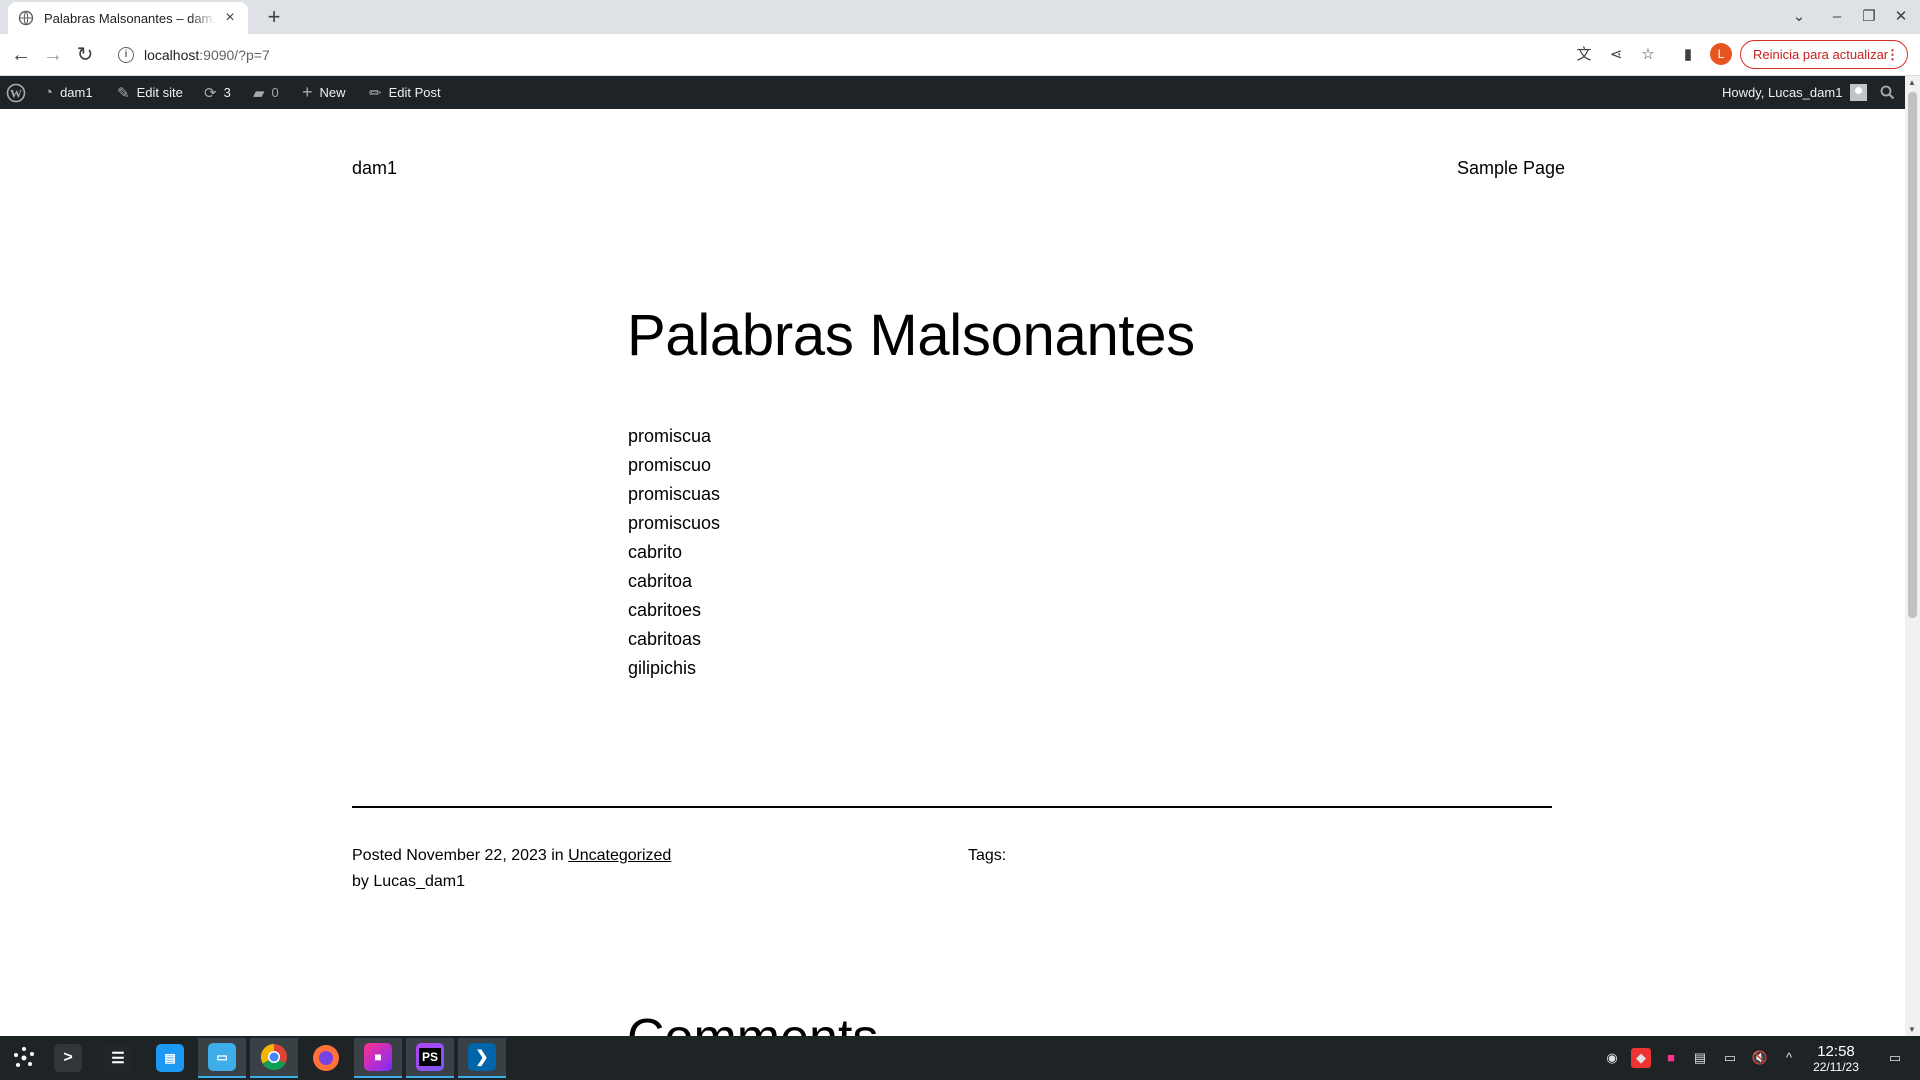 This screenshot has height=1080, width=1920. I want to click on update-button: Reinicia para actualizar ⋮, so click(1824, 54).